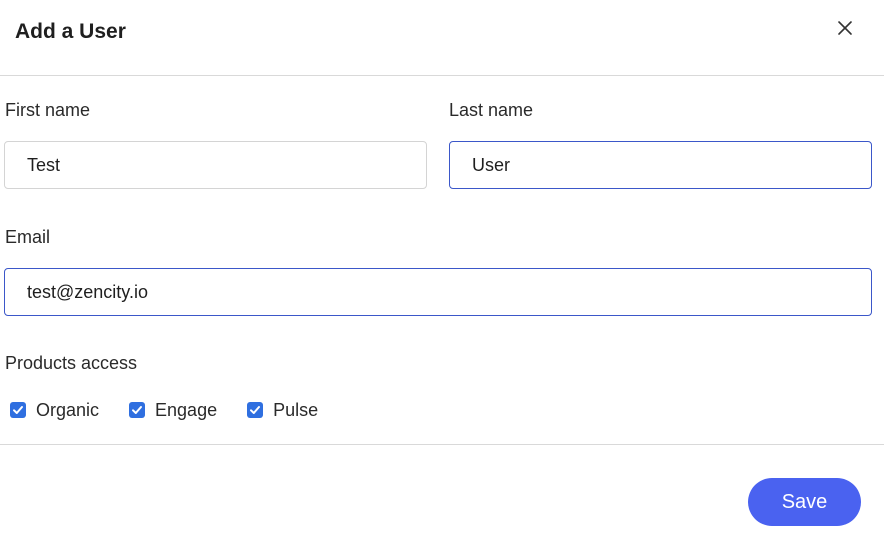 The height and width of the screenshot is (546, 884). I want to click on save-button: Save, so click(804, 502).